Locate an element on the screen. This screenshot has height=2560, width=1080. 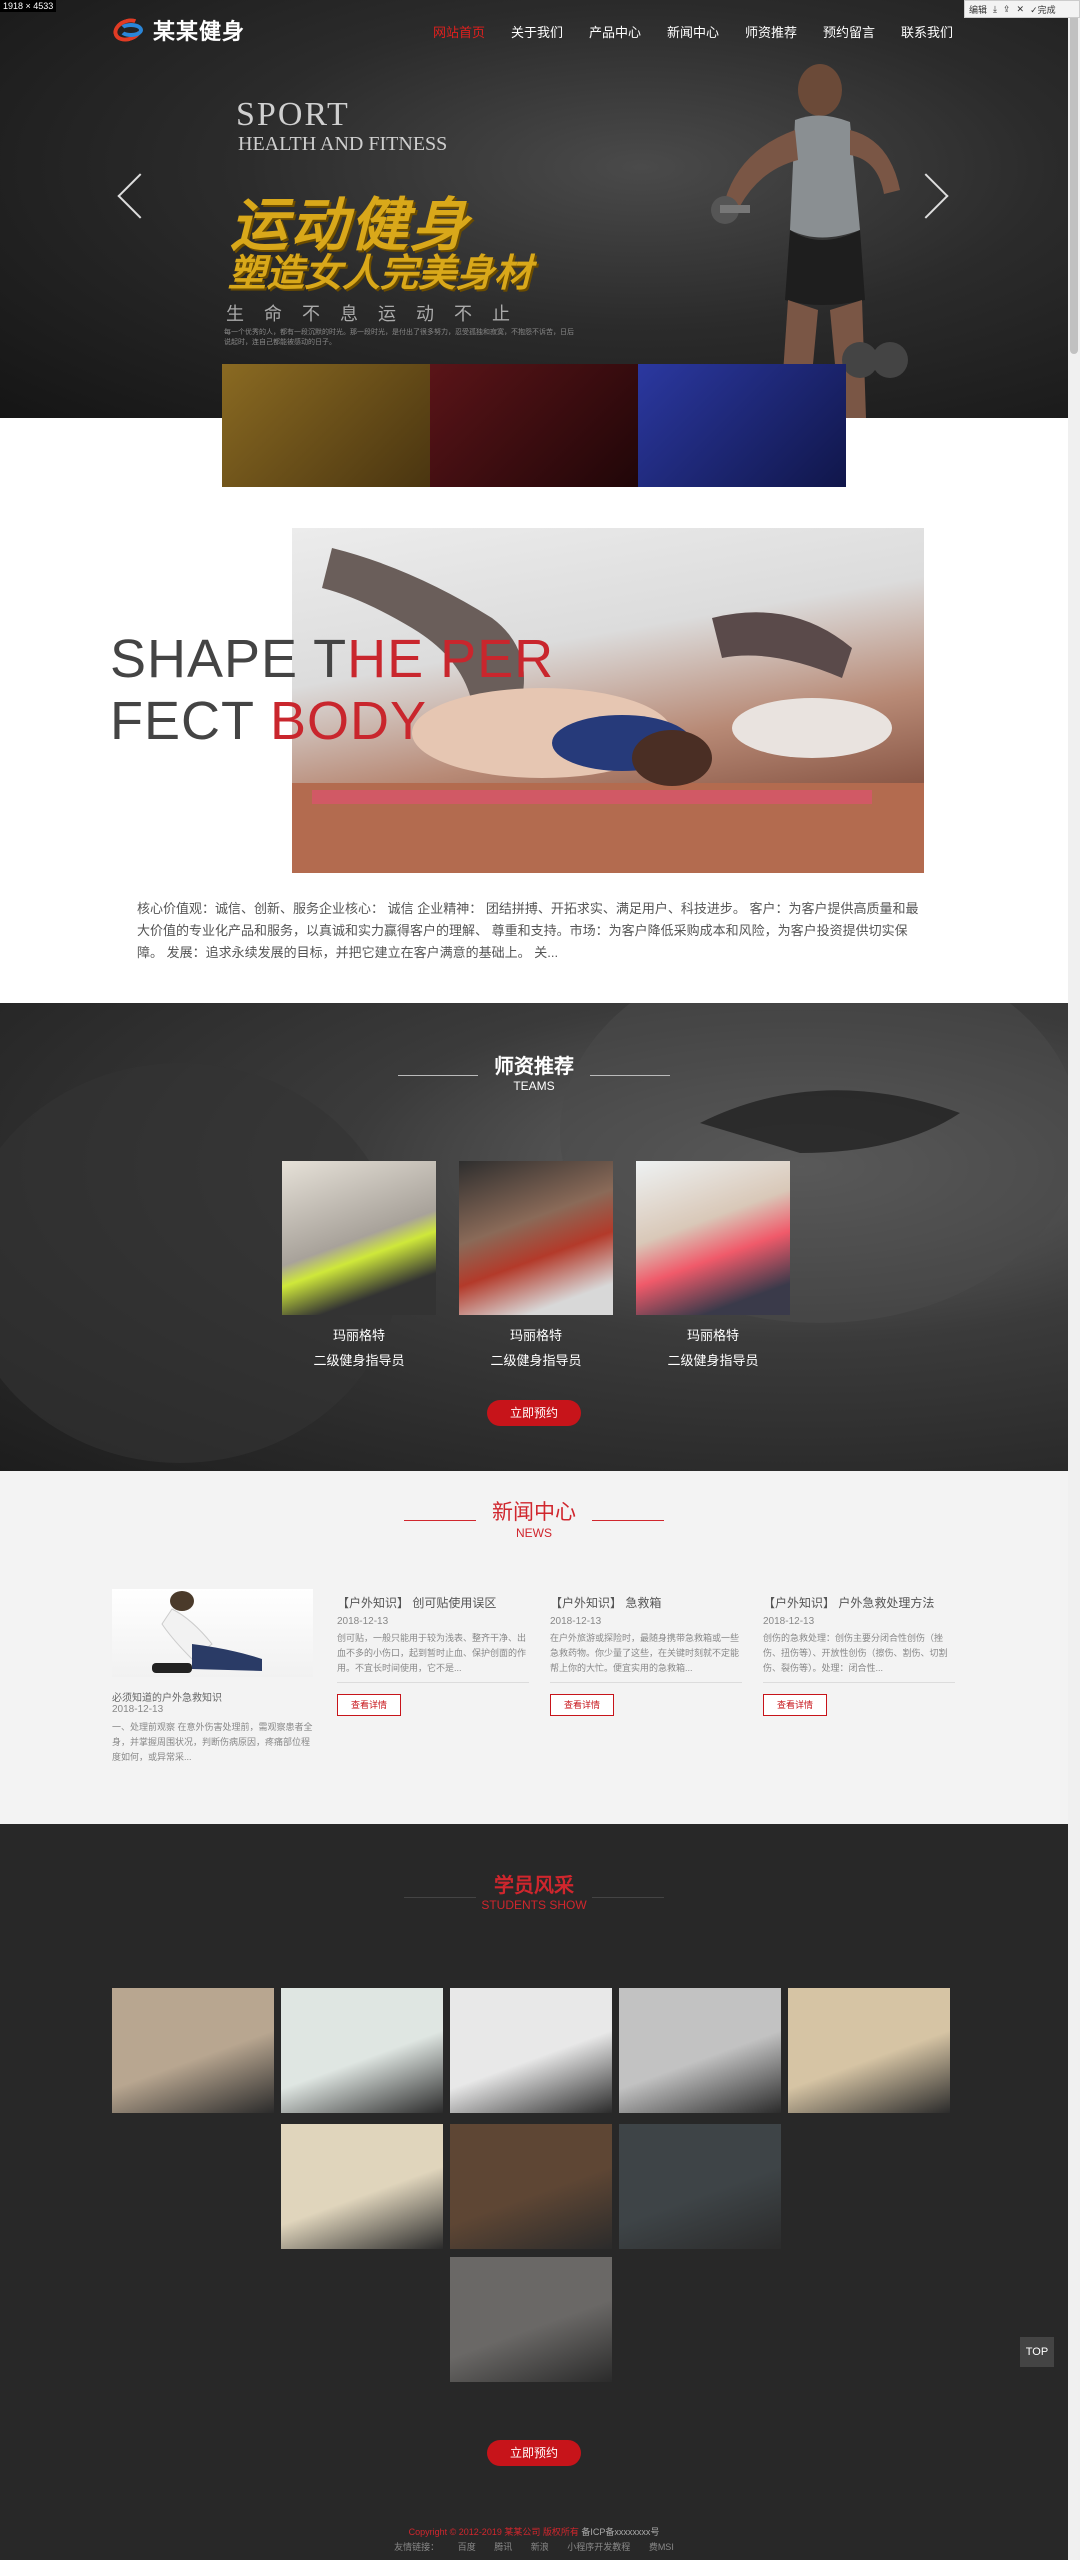
news-feature-date: 2018-12-13 is located at coordinates (138, 1709).